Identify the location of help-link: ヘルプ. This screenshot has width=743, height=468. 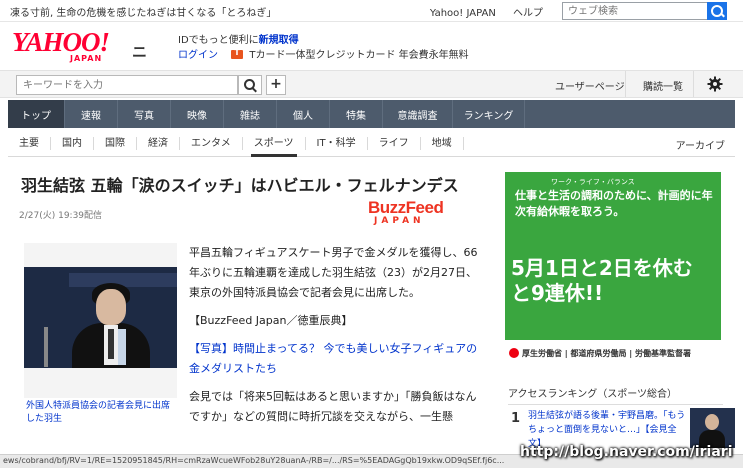
(528, 13).